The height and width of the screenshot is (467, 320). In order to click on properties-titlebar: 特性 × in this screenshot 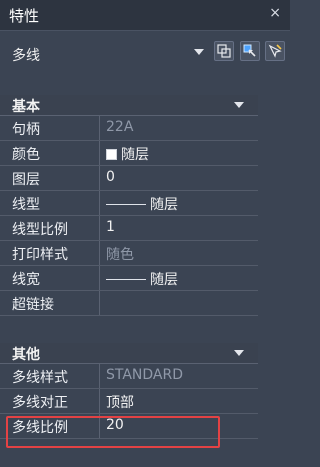, I will do `click(145, 15)`.